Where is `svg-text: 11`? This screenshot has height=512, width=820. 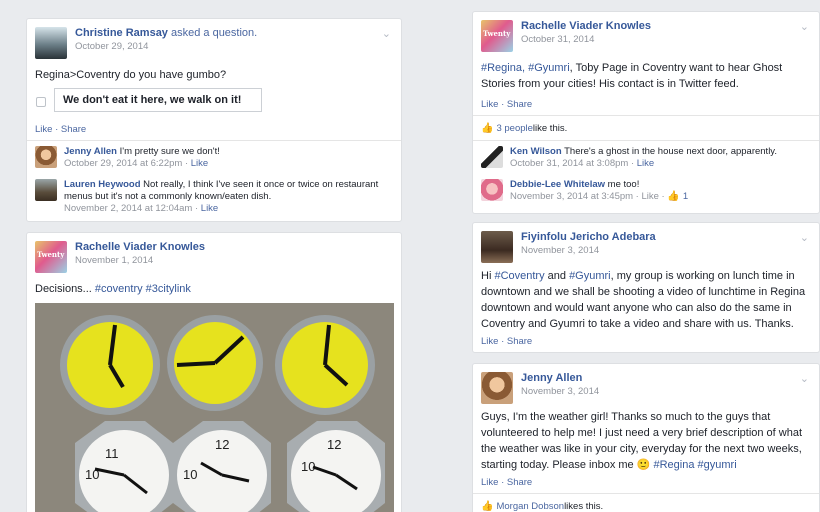 svg-text: 11 is located at coordinates (112, 453).